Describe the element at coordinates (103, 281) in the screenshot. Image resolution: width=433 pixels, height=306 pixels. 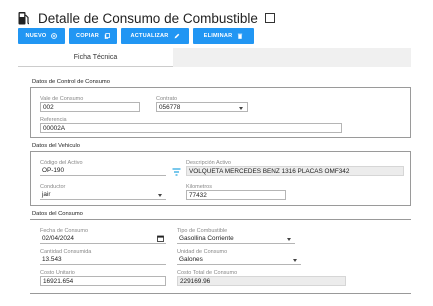
I see `costo-unitario-input: 16921.654` at that location.